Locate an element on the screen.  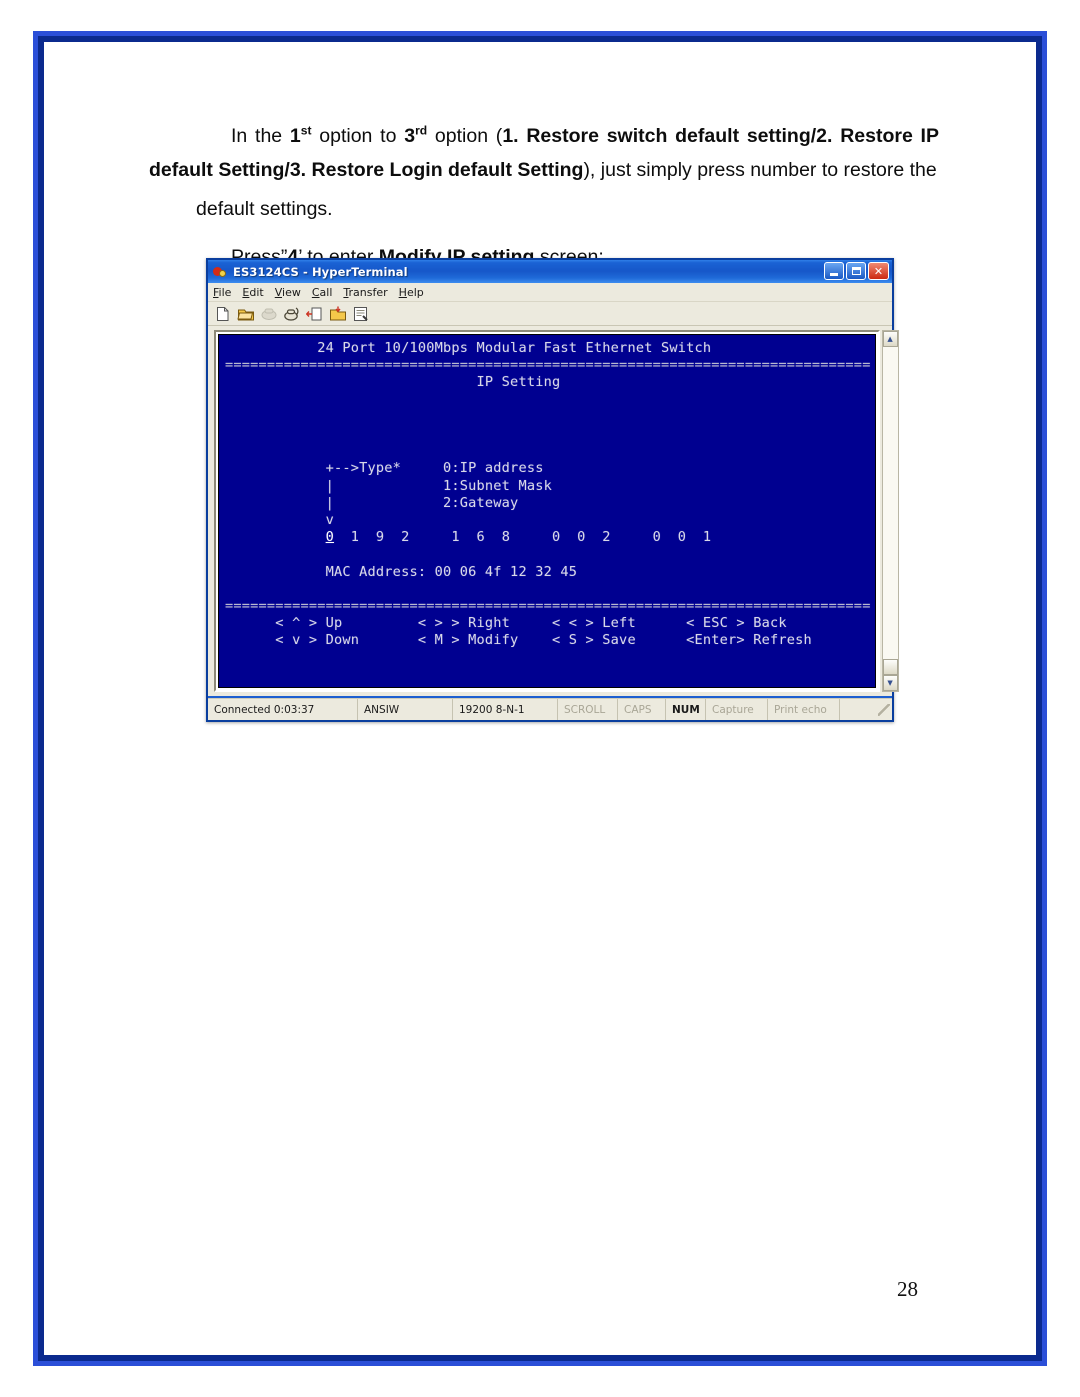
menu-call-rest: all is located at coordinates (326, 292).